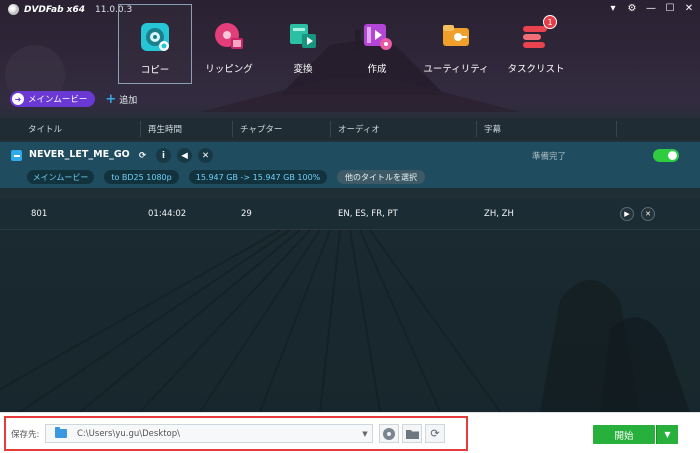 The width and height of the screenshot is (700, 453). I want to click on title-actions: ⟳ i ◀ ✕, so click(174, 155).